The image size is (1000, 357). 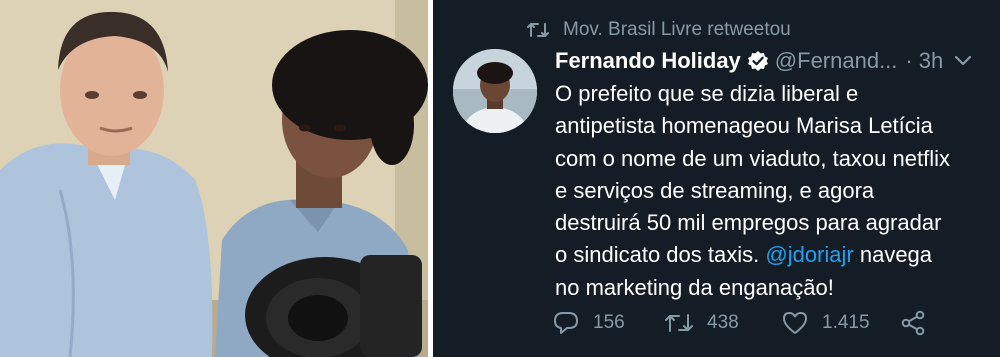 What do you see at coordinates (648, 61) in the screenshot?
I see `author-name: Fernando Holiday` at bounding box center [648, 61].